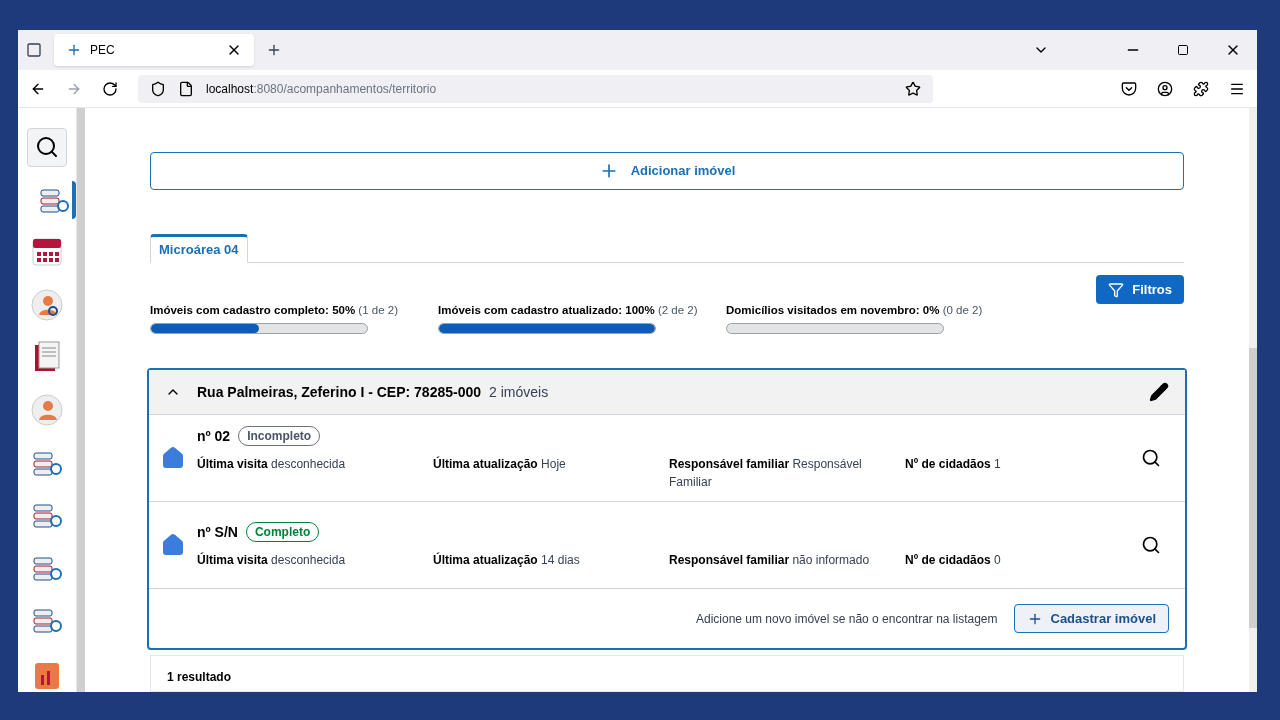 The image size is (1280, 720). Describe the element at coordinates (214, 436) in the screenshot. I see `property-number: nº 02` at that location.